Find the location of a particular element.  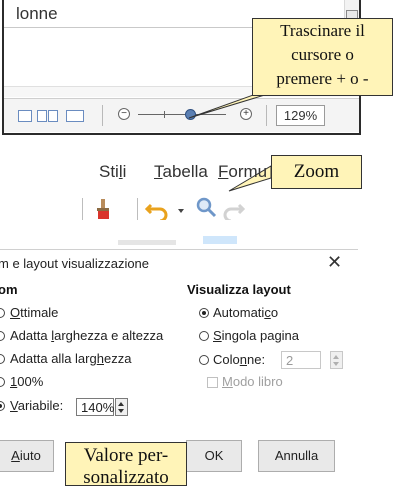

clone-formatting-icon is located at coordinates (103, 209).